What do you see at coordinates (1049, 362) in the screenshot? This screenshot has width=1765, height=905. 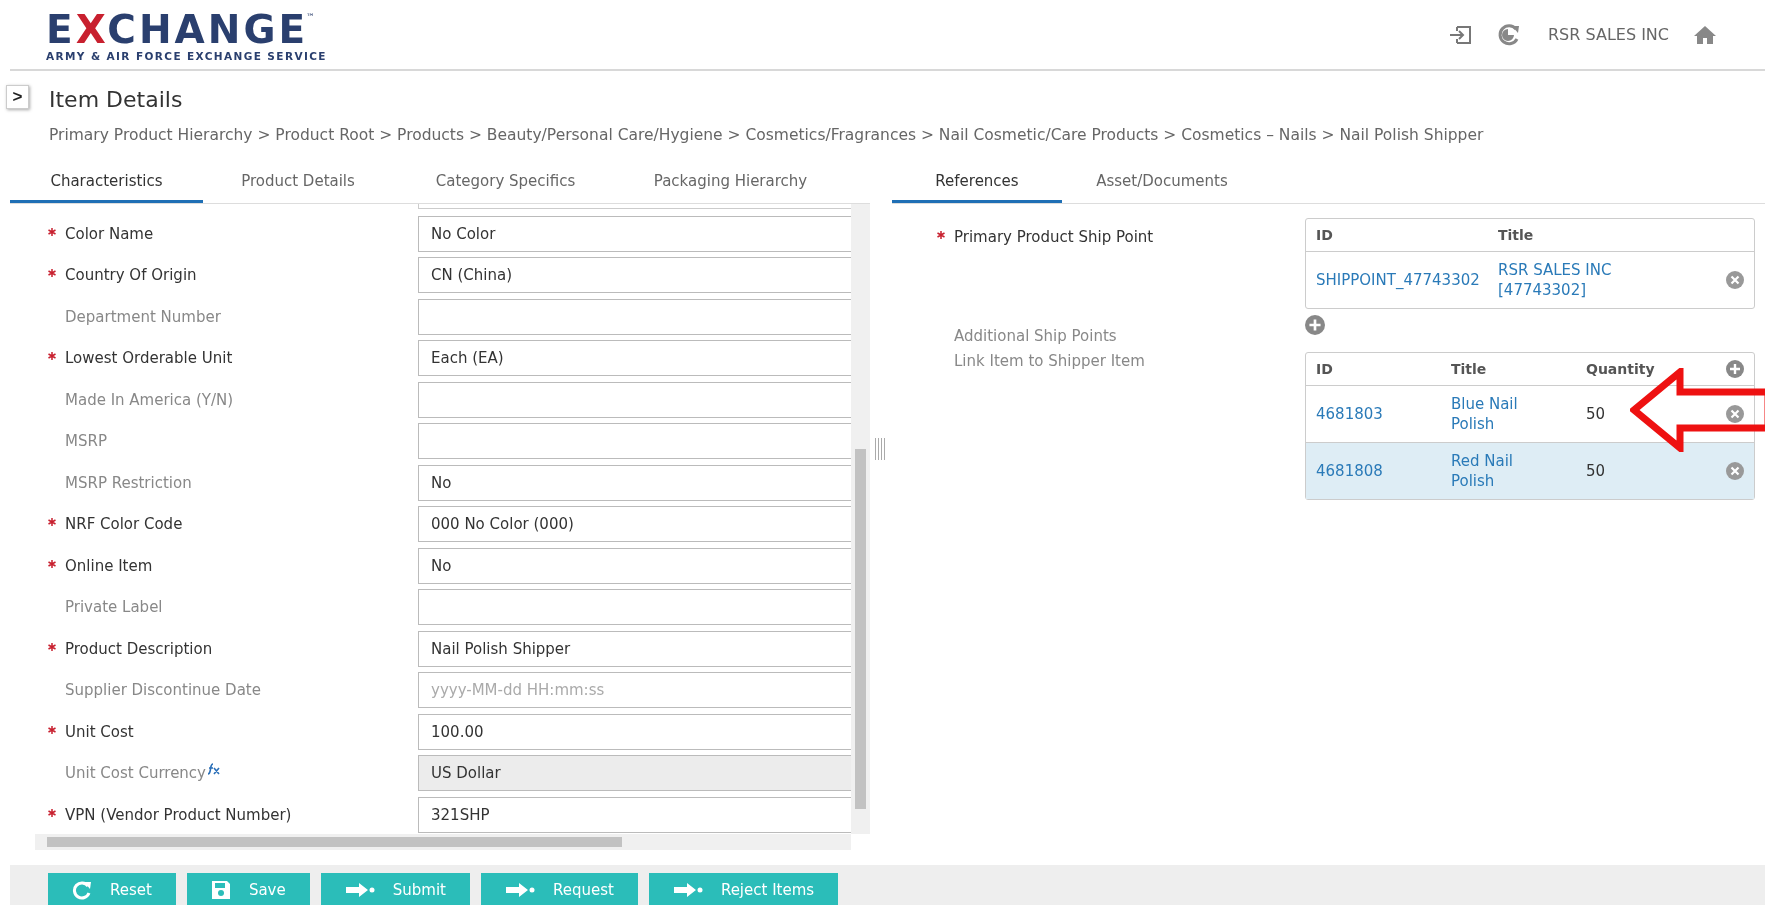 I see `field-label: Link Item to Shipper Item` at bounding box center [1049, 362].